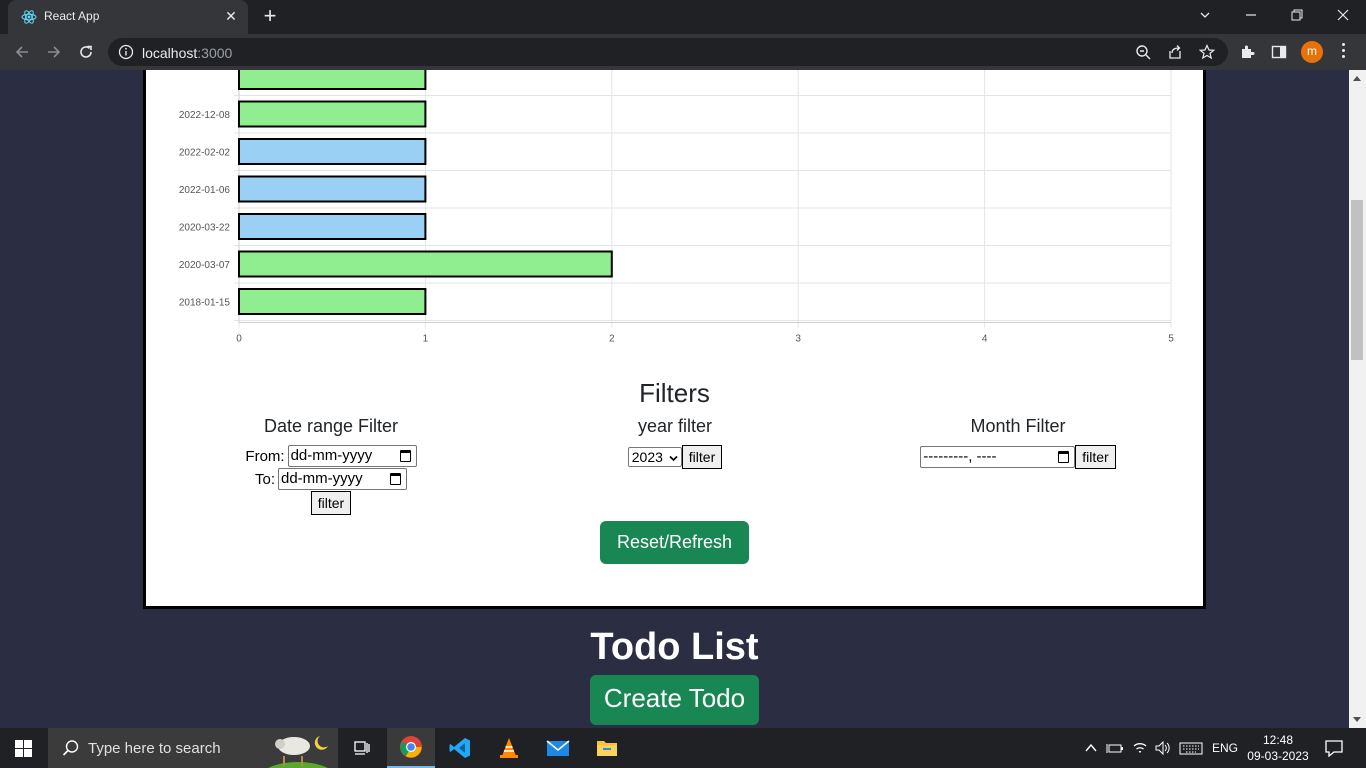 This screenshot has width=1366, height=768. I want to click on arrow-right-icon, so click(54, 52).